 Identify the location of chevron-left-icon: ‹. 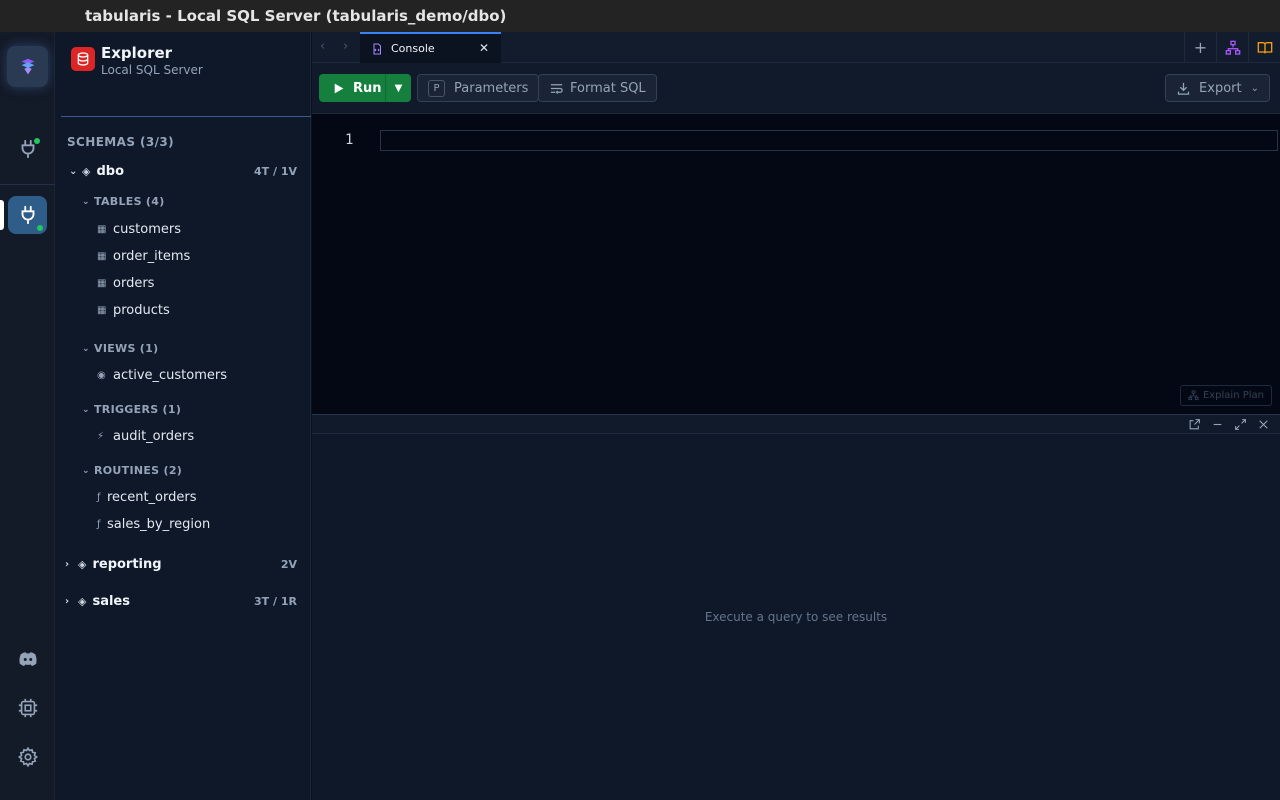
(322, 46).